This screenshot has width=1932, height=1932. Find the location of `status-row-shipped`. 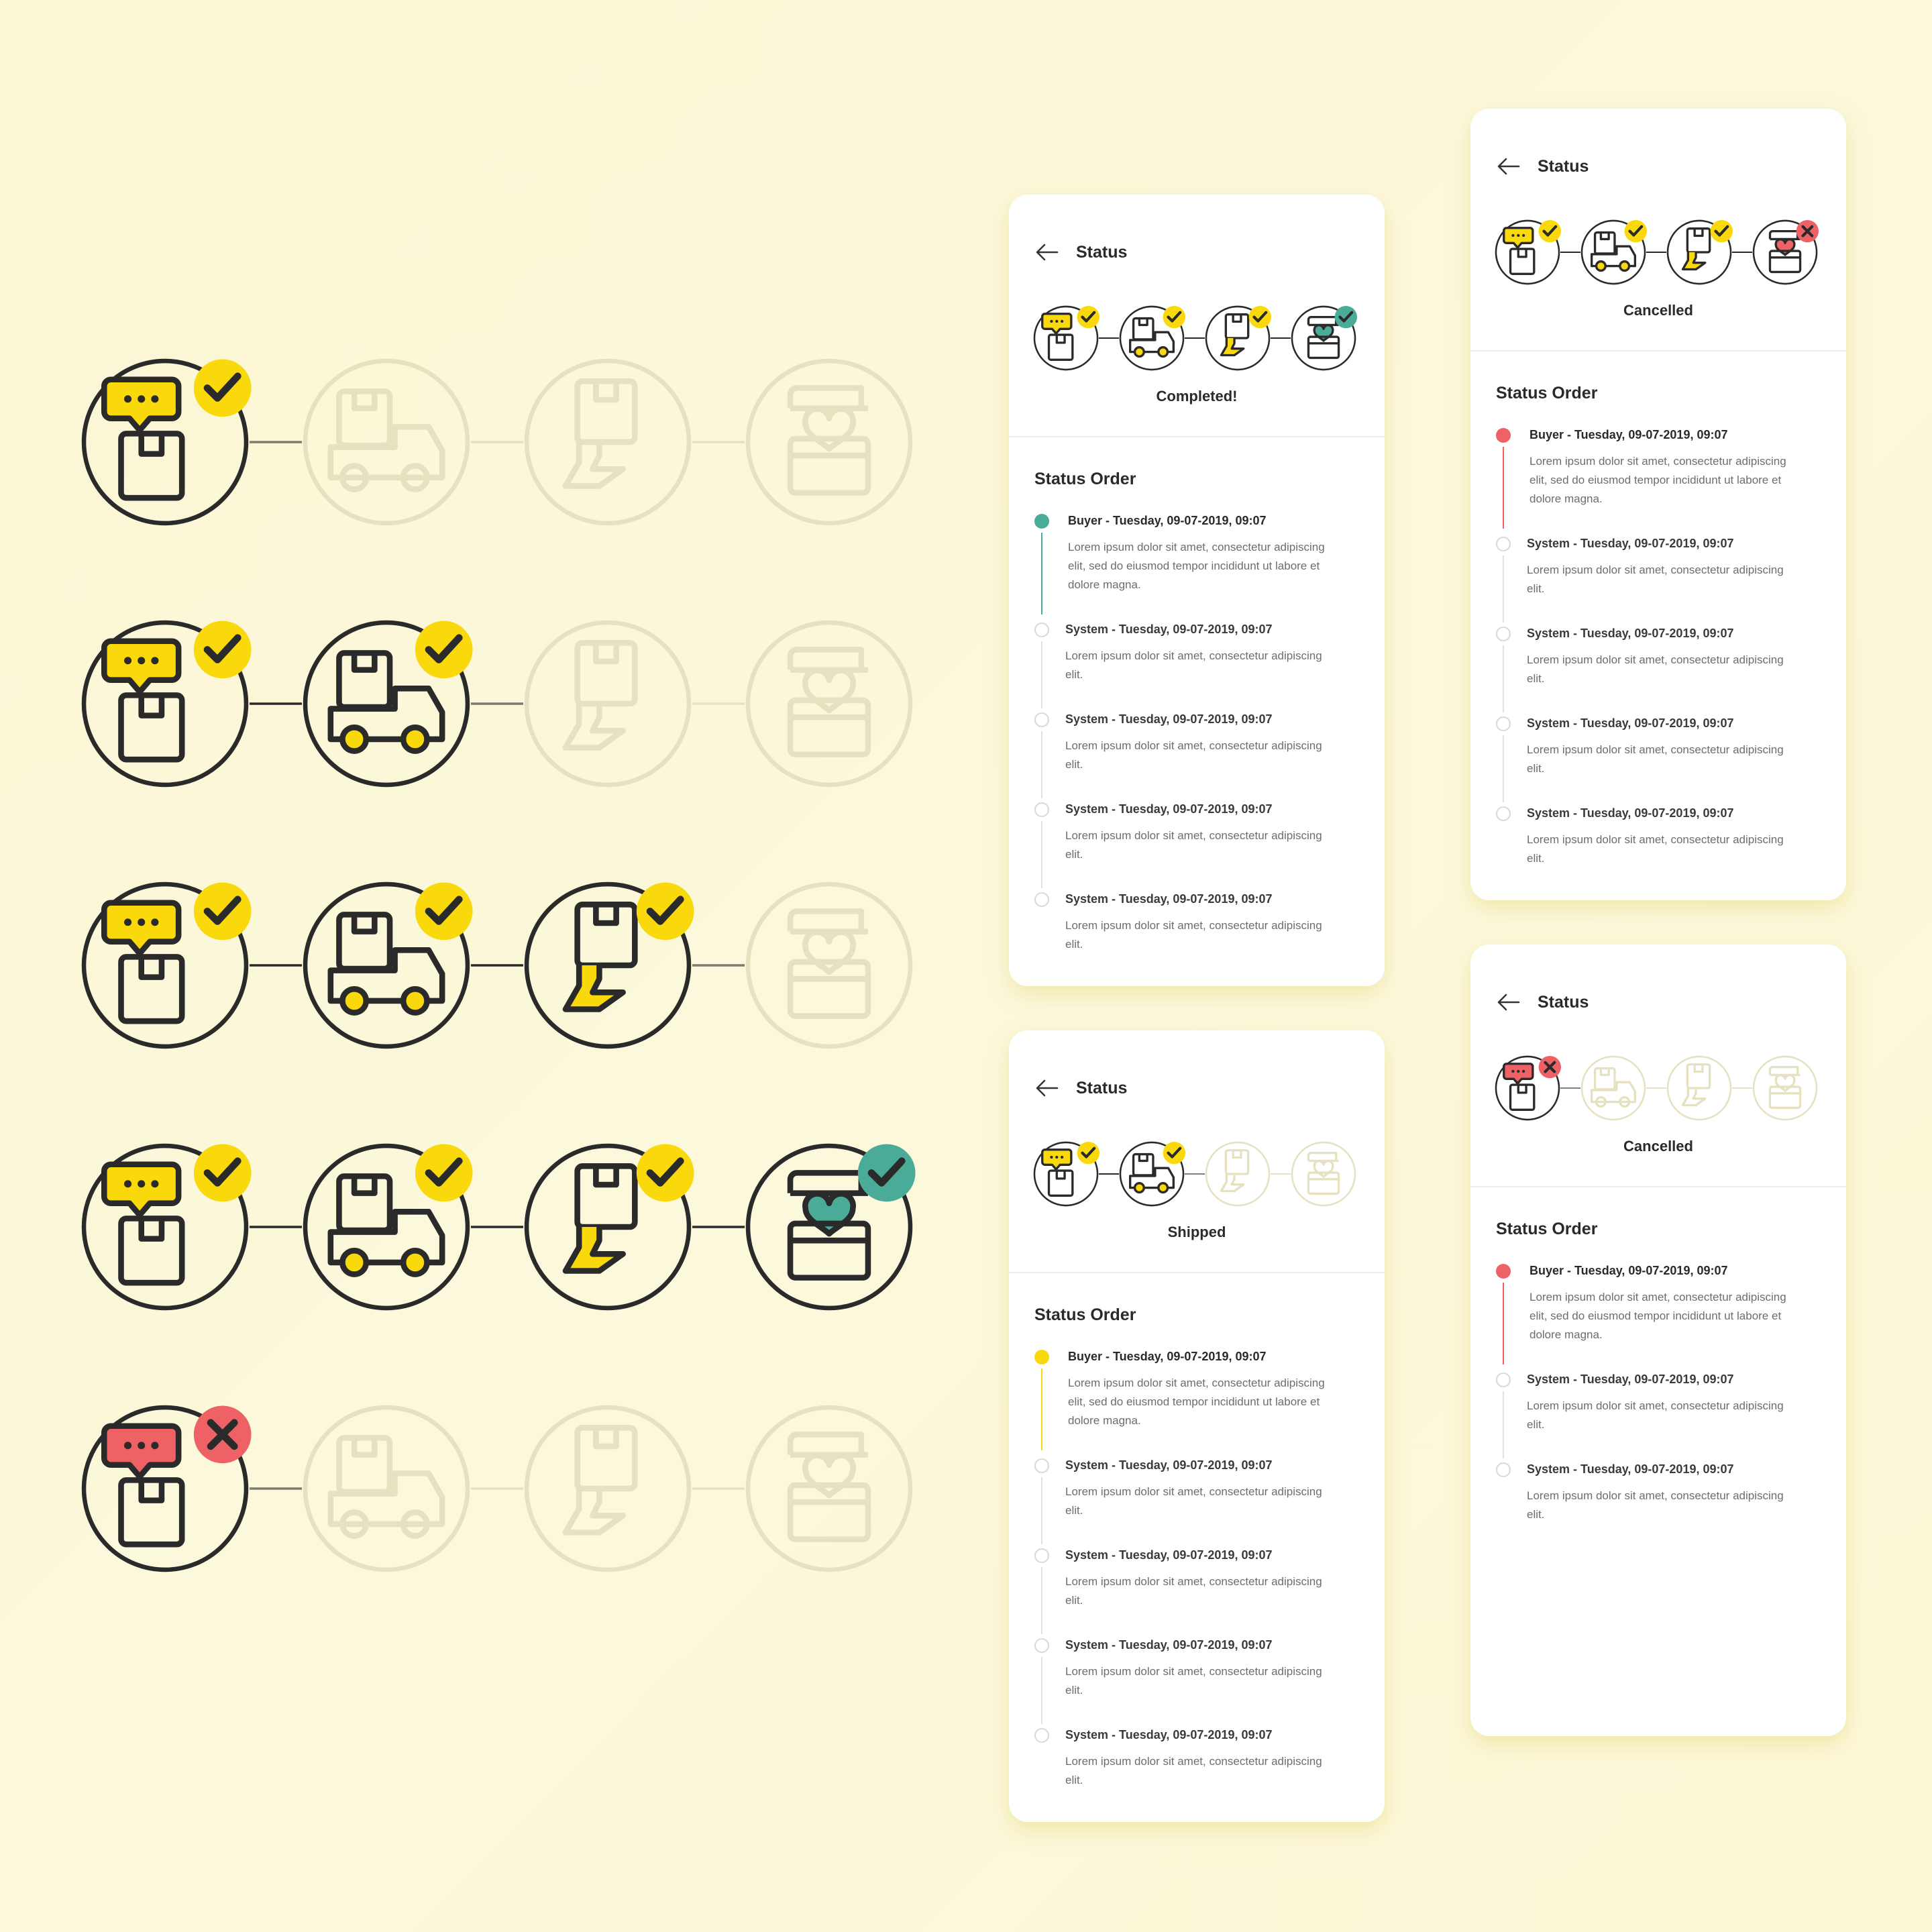

status-row-shipped is located at coordinates (516, 706).